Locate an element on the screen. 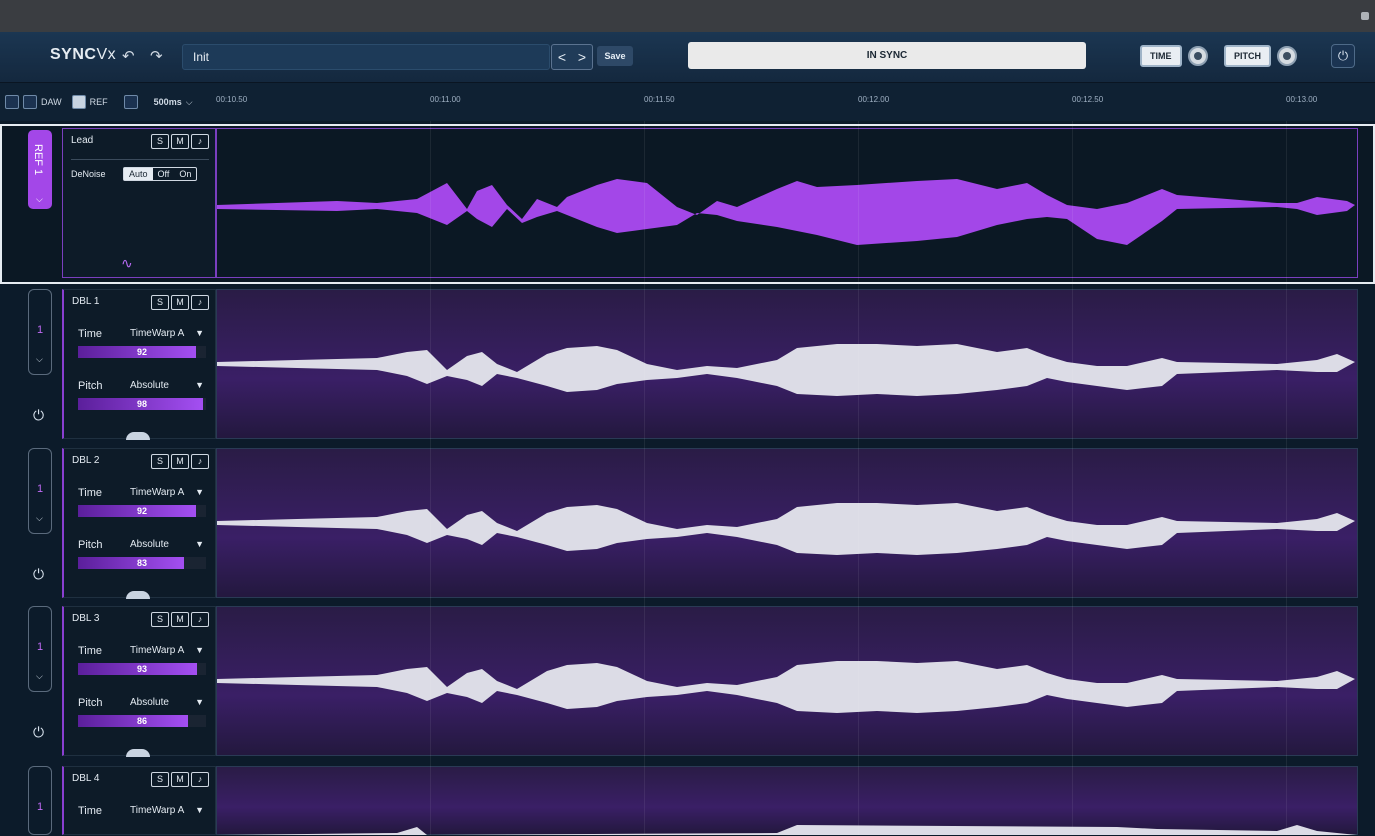 This screenshot has width=1375, height=836. denoise-off-button: Off is located at coordinates (164, 174).